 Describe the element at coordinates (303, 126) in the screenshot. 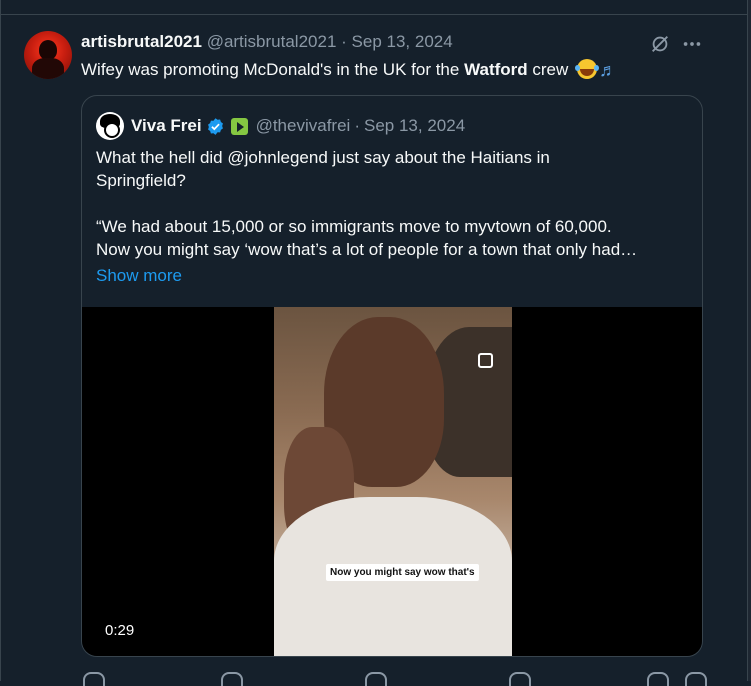

I see `quoted-author-handle: @thevivafrei` at that location.